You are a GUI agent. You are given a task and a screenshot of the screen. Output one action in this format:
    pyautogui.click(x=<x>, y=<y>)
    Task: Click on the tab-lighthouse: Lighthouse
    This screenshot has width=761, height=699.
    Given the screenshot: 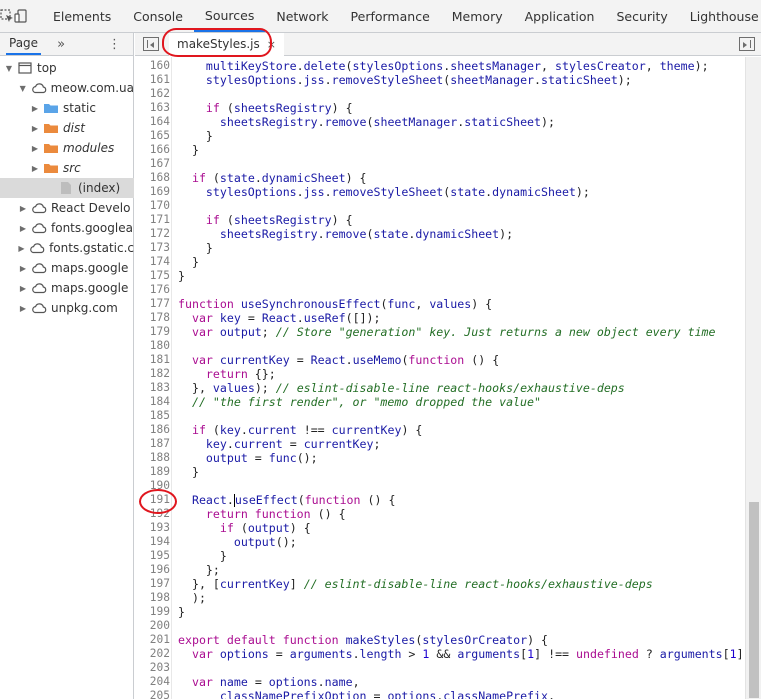 What is the action you would take?
    pyautogui.click(x=720, y=16)
    